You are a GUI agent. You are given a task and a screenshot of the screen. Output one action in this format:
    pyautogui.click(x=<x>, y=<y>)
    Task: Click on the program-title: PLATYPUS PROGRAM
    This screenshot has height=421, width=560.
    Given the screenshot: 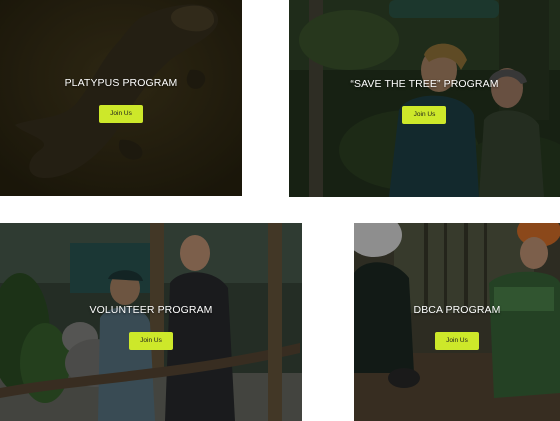 What is the action you would take?
    pyautogui.click(x=121, y=83)
    